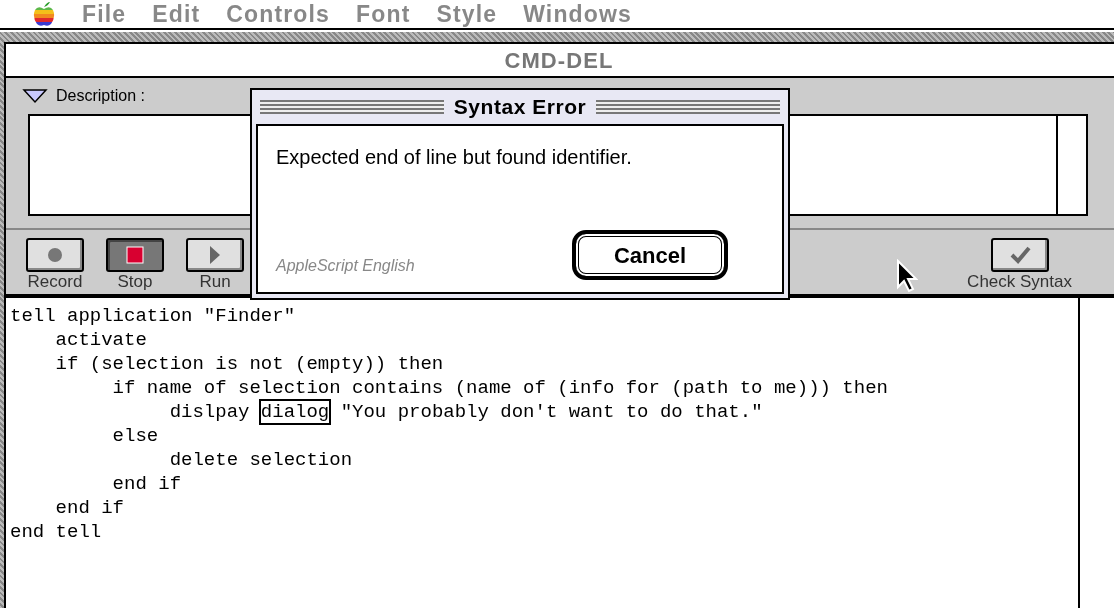 This screenshot has width=1114, height=608. I want to click on button-label: Stop, so click(135, 282).